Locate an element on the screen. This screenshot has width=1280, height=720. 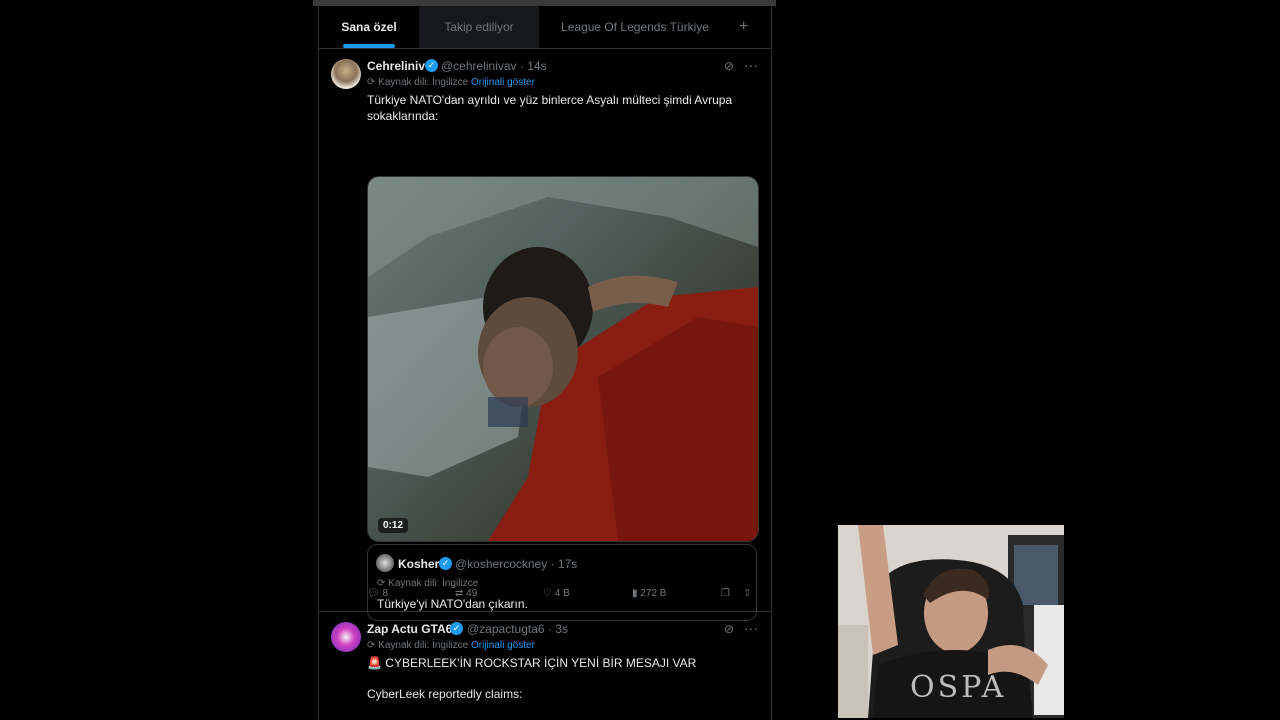
like-count: 4 B is located at coordinates (562, 593).